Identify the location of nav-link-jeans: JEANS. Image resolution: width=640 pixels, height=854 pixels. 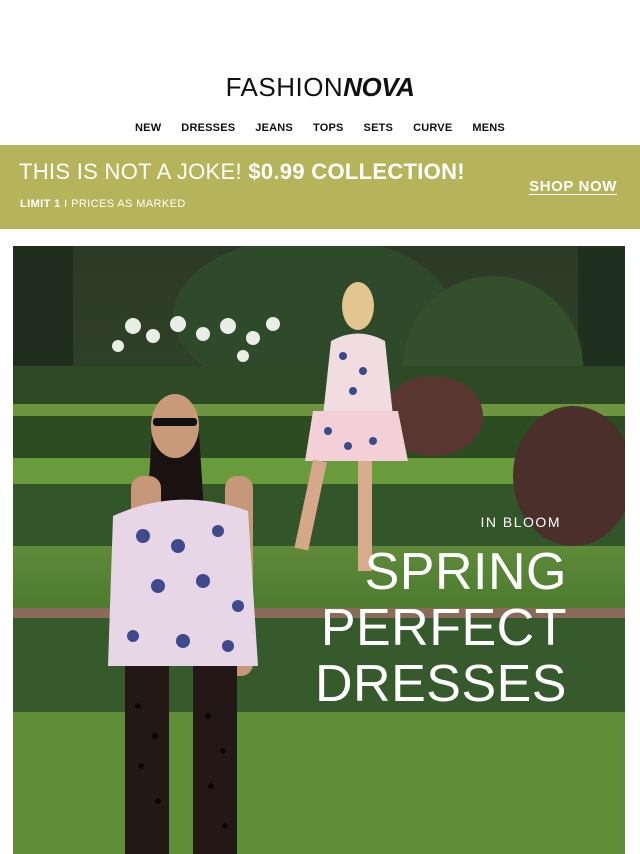
(274, 128).